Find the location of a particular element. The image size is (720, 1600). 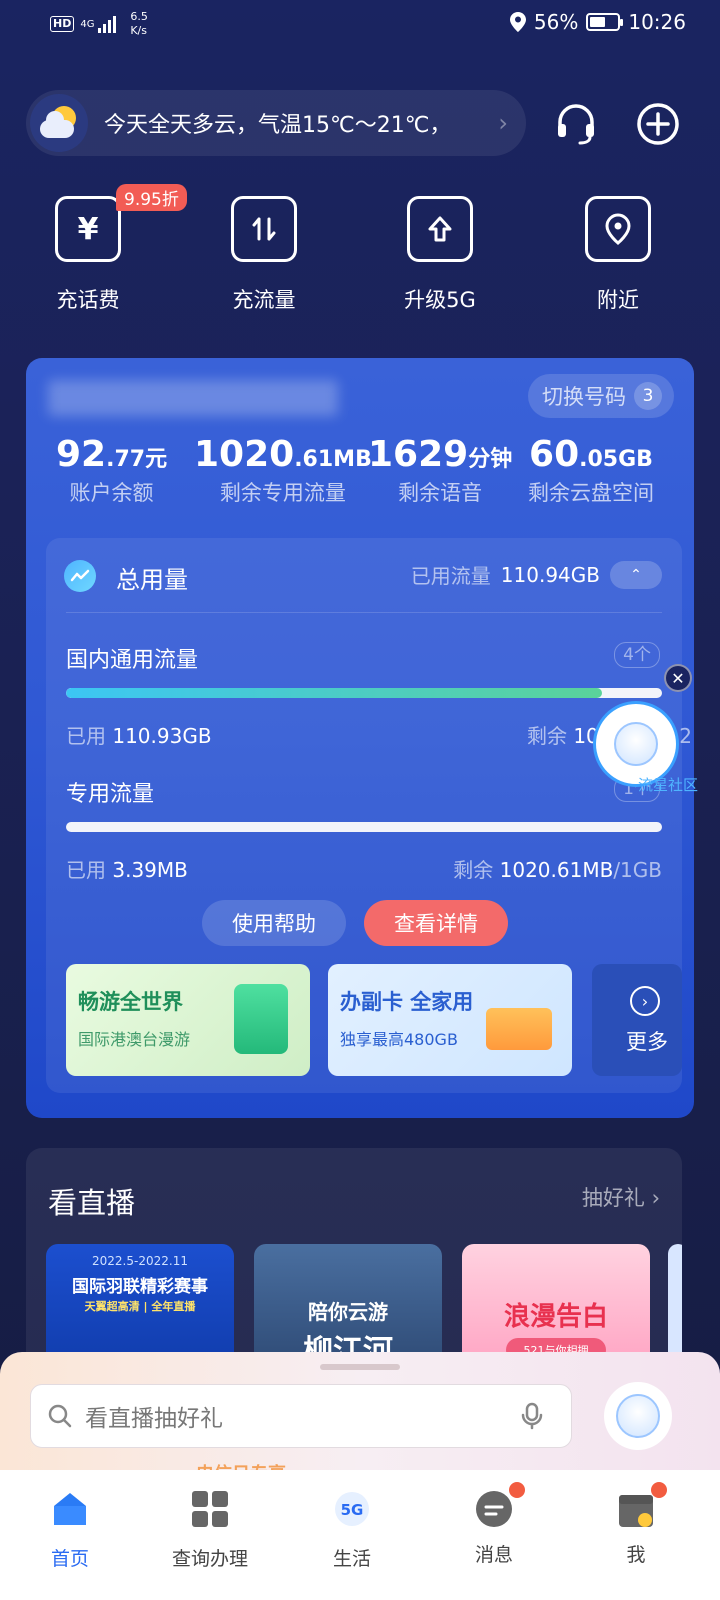

home-icon is located at coordinates (70, 1509).